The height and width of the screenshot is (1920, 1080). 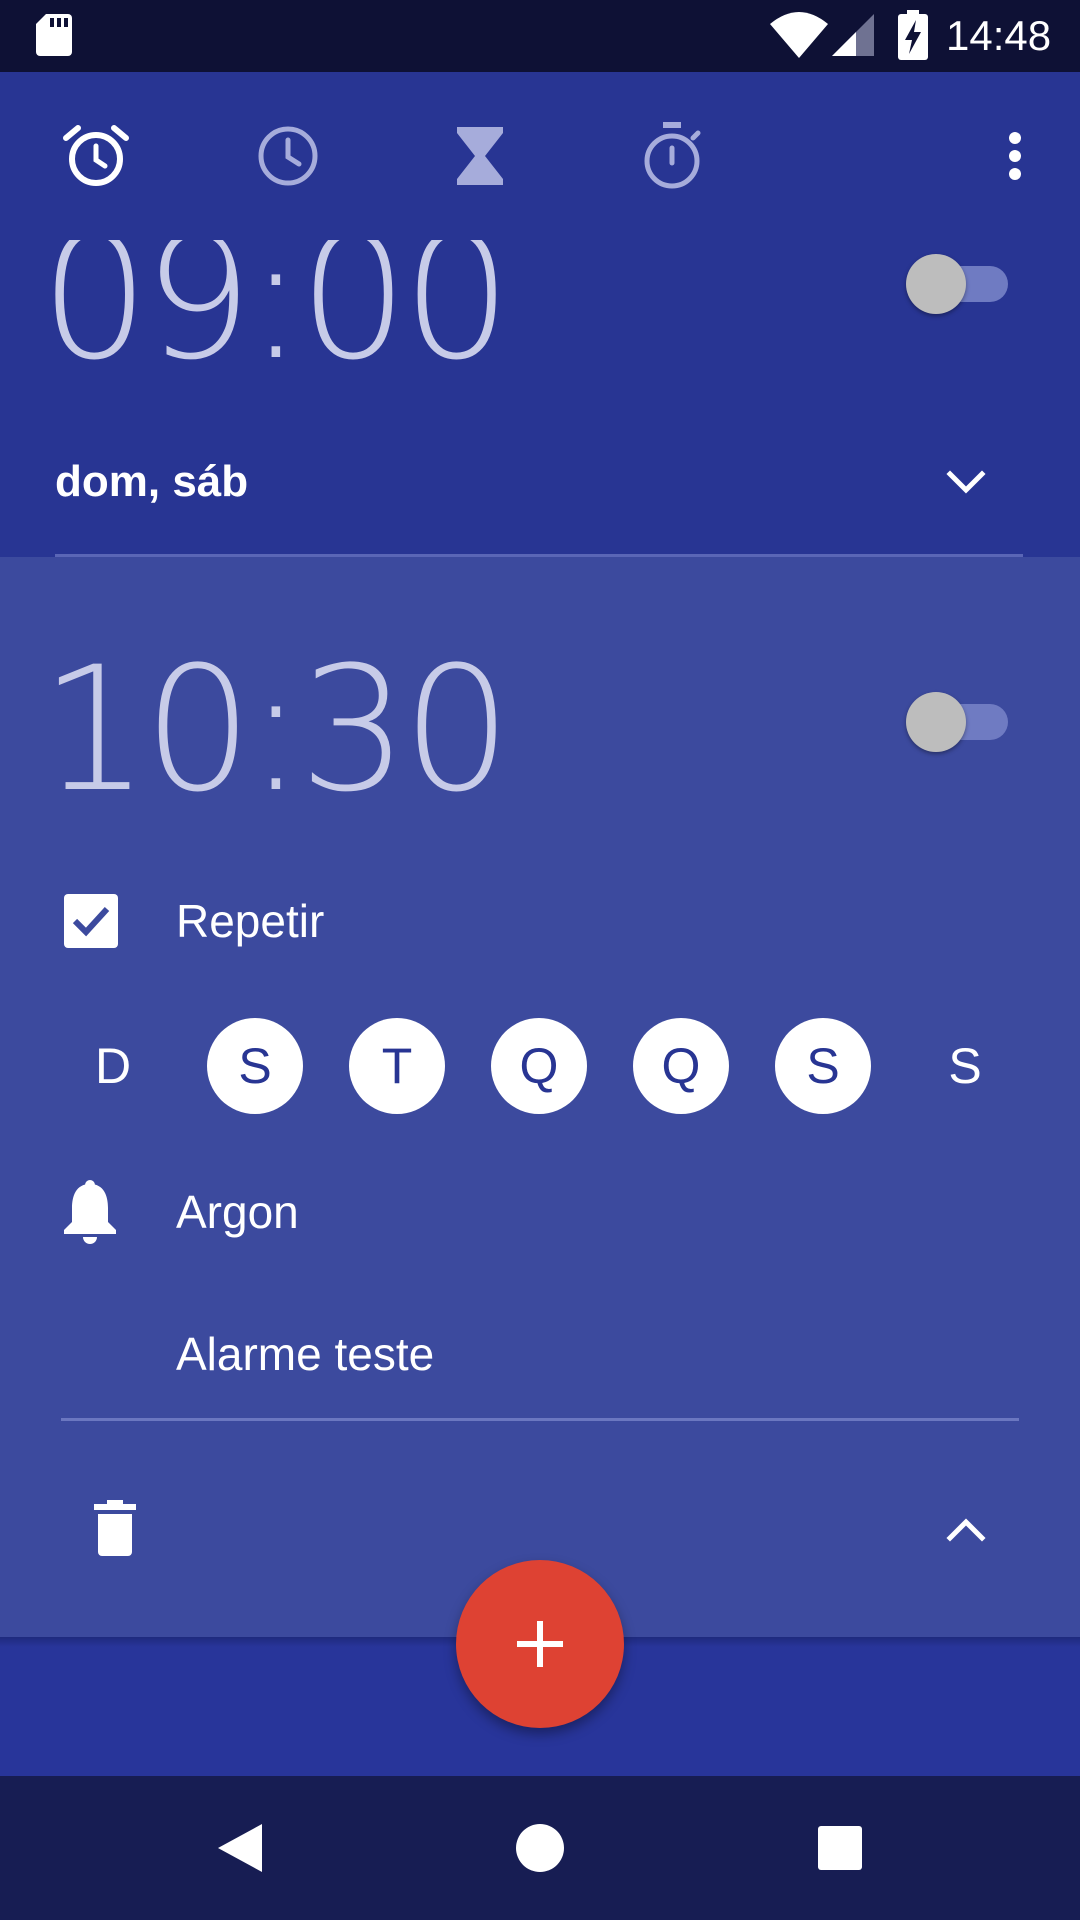 I want to click on repeat-checkbox, so click(x=91, y=921).